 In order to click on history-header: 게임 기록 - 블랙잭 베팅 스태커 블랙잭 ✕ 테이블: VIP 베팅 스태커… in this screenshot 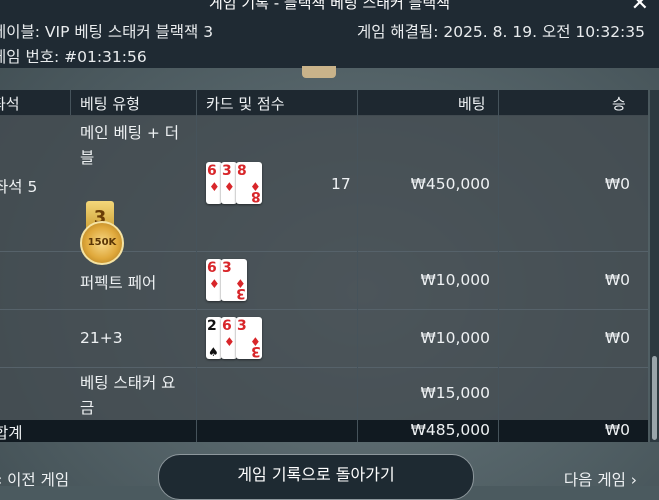, I will do `click(329, 34)`.